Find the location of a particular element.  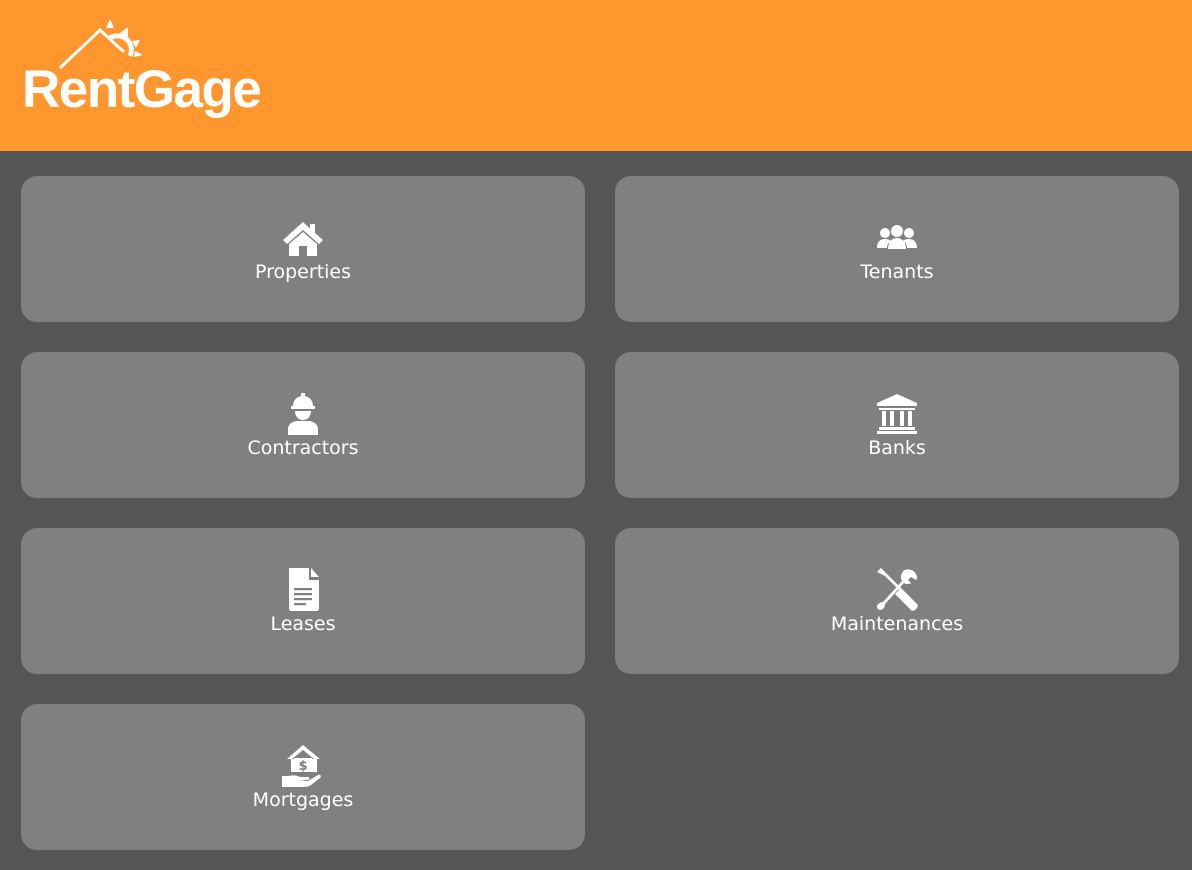

hard-hat-worker-icon is located at coordinates (303, 414).